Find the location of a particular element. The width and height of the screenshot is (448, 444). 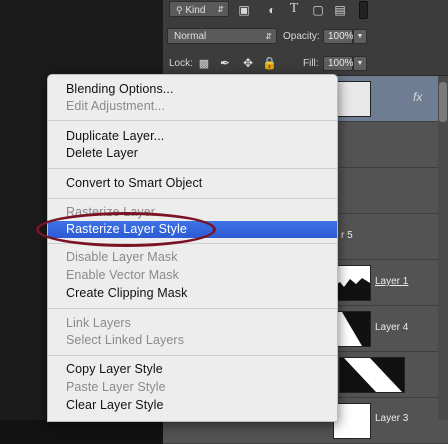

menu-item-enable-vector-mask: Enable Vector Mask is located at coordinates (122, 275).